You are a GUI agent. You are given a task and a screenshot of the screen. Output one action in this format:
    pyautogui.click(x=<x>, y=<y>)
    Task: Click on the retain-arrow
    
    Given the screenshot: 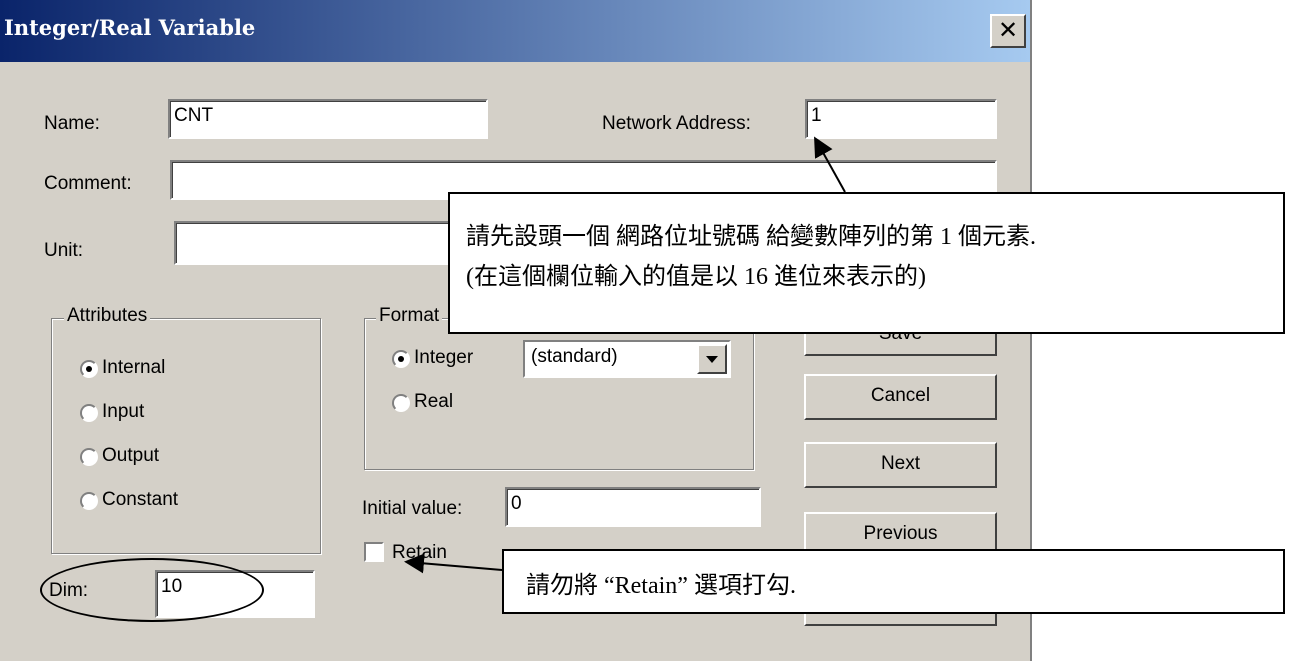 What is the action you would take?
    pyautogui.click(x=453, y=563)
    